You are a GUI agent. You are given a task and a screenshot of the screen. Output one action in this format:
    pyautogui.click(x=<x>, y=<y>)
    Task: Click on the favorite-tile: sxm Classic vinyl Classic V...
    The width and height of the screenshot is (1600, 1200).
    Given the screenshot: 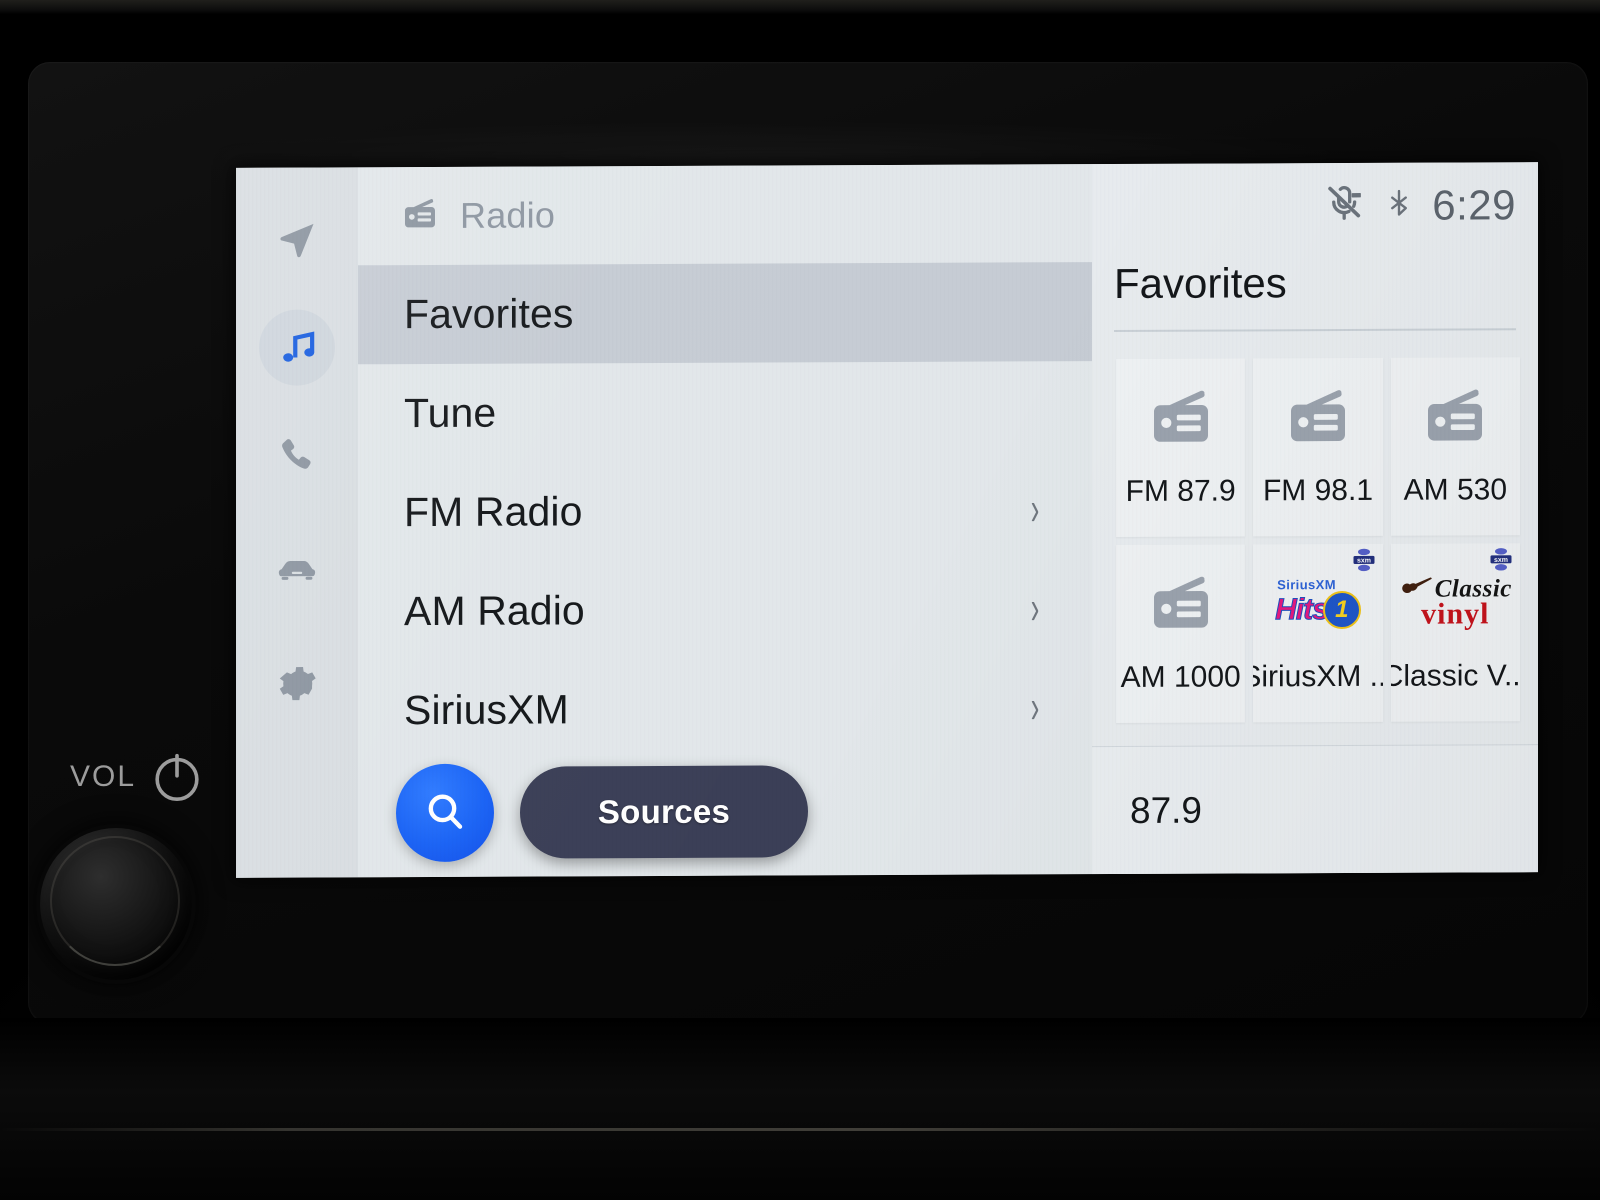 What is the action you would take?
    pyautogui.click(x=1455, y=632)
    